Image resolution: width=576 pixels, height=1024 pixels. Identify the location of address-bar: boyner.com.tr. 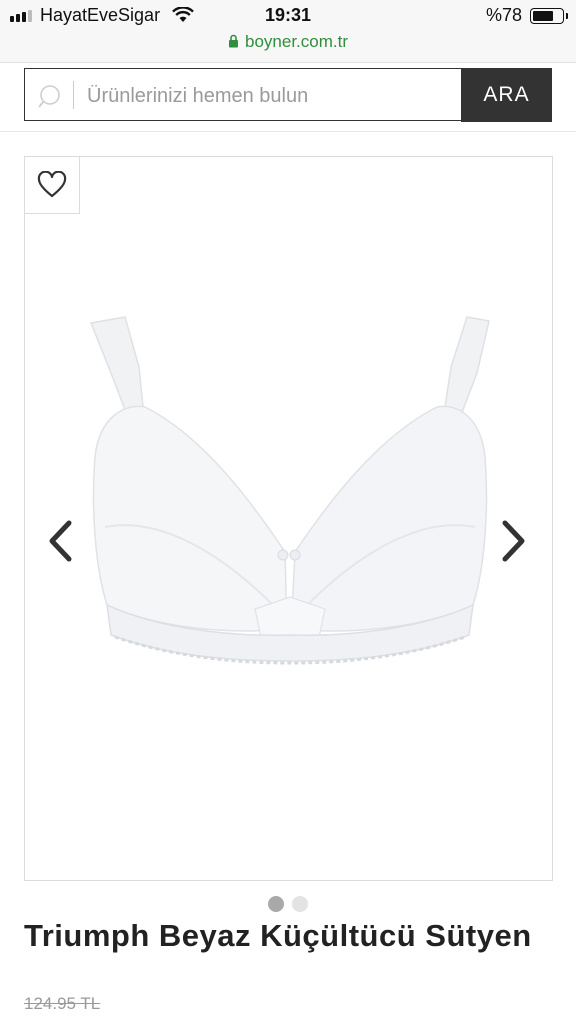
(288, 42).